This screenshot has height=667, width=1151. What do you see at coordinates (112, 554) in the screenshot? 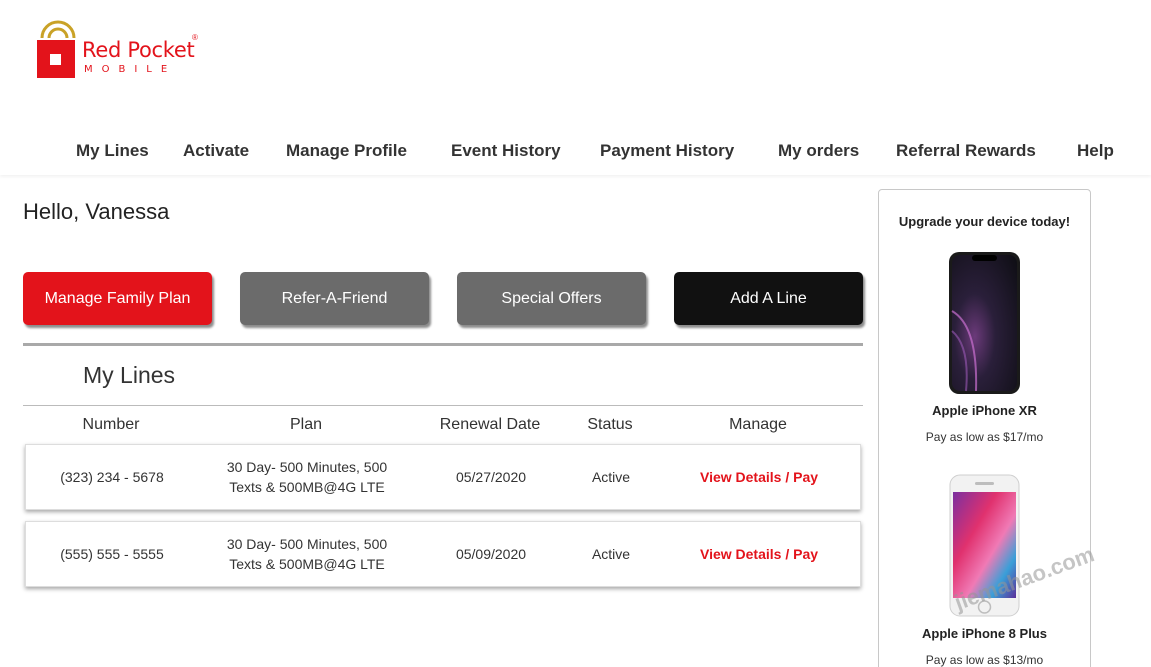
I see `line-number: (555) 555 - 5555` at bounding box center [112, 554].